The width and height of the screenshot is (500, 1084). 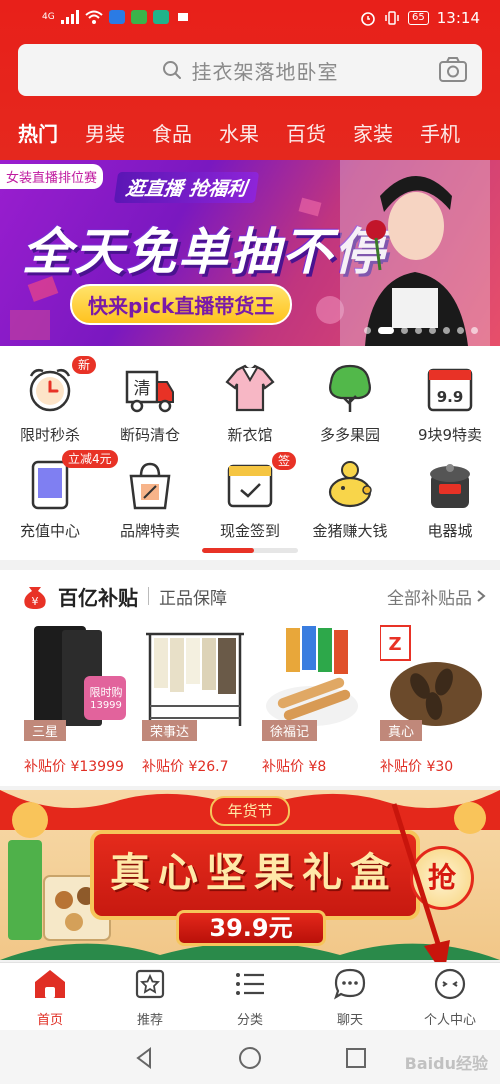 What do you see at coordinates (50, 984) in the screenshot?
I see `home-icon` at bounding box center [50, 984].